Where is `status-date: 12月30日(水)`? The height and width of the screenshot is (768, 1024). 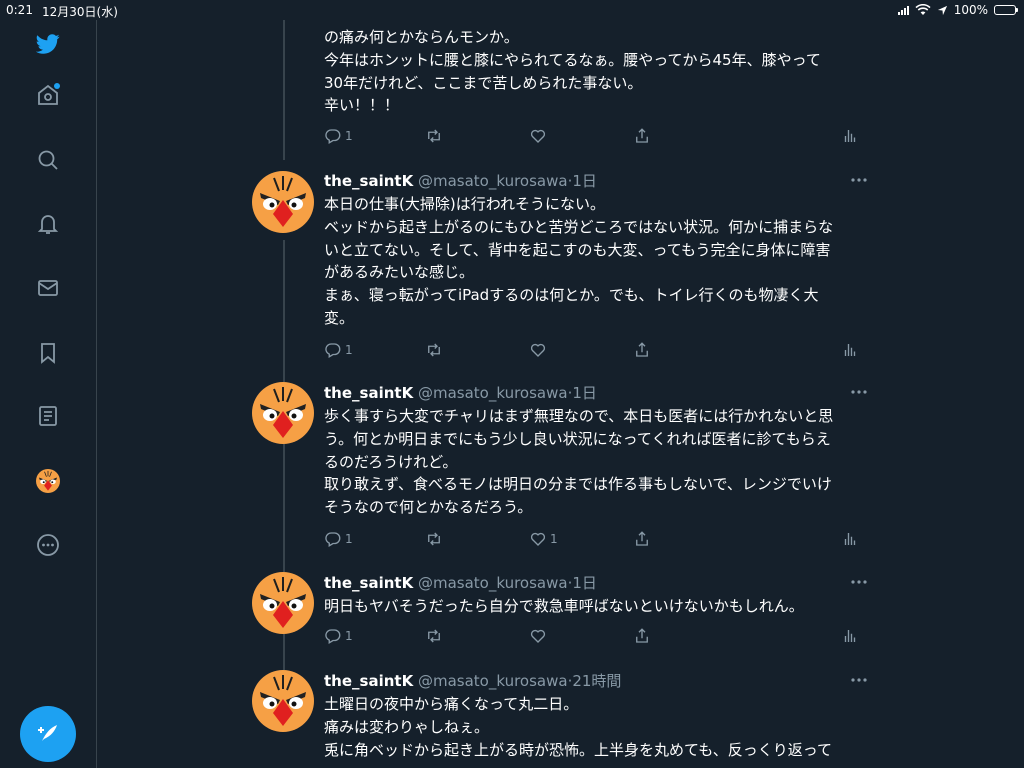 status-date: 12月30日(水) is located at coordinates (80, 12).